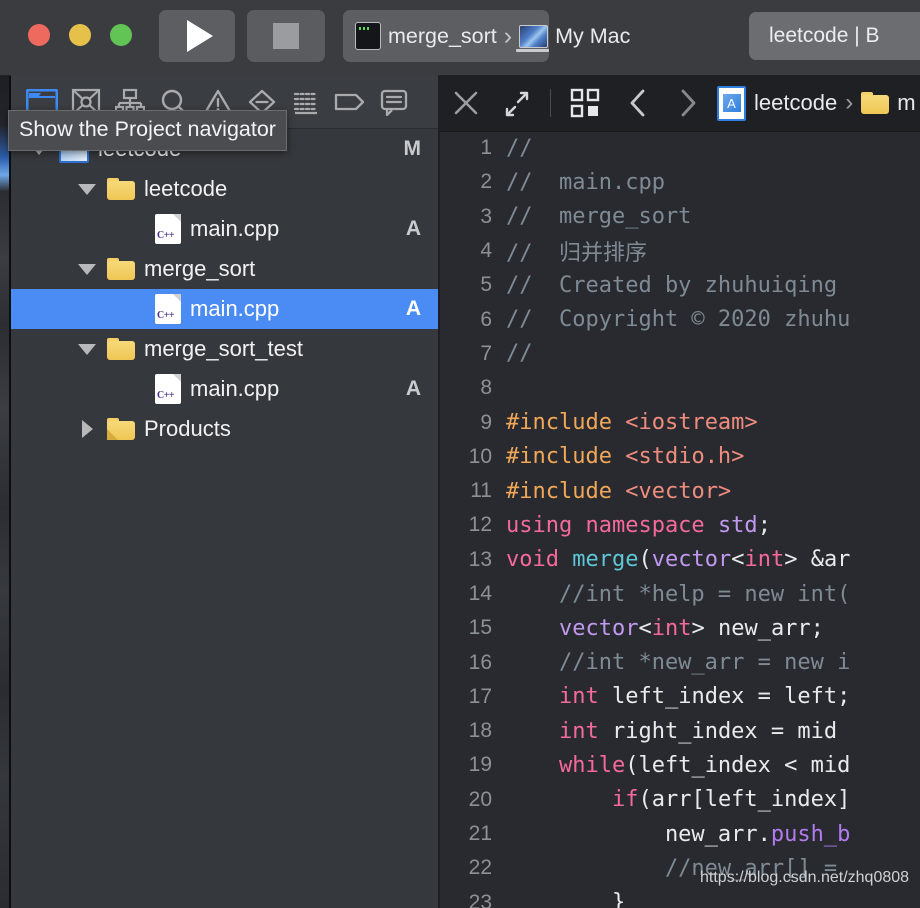 Image resolution: width=920 pixels, height=908 pixels. I want to click on line-number: 13, so click(480, 559).